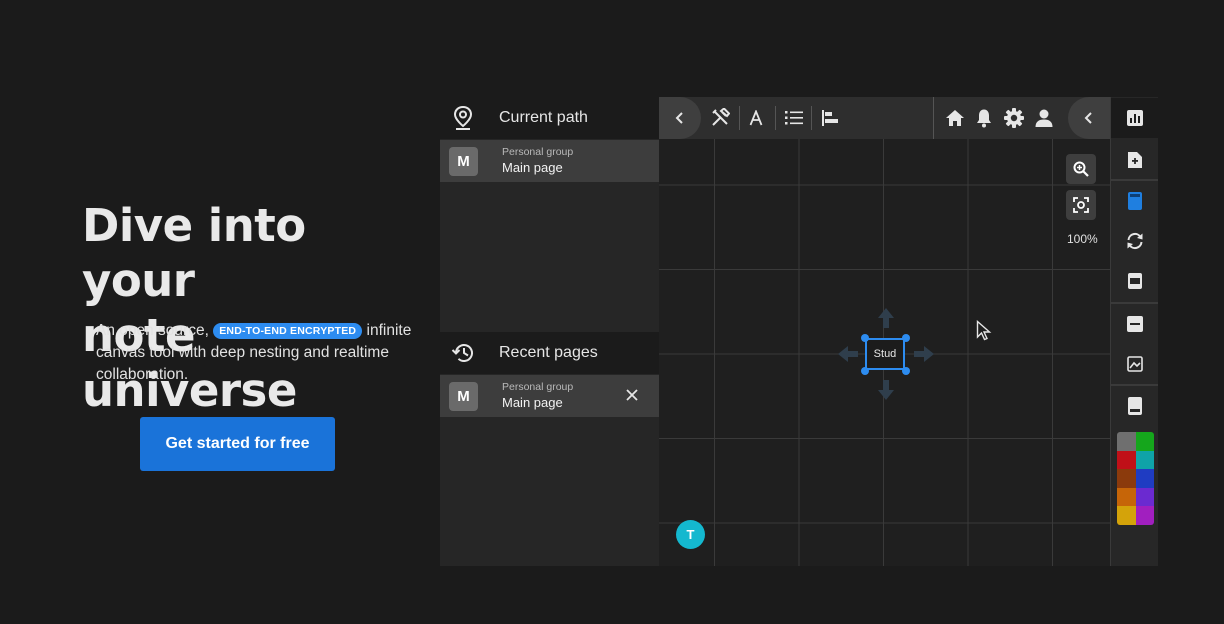 The height and width of the screenshot is (624, 1224). I want to click on collapse-sidebar-icon, so click(1089, 118).